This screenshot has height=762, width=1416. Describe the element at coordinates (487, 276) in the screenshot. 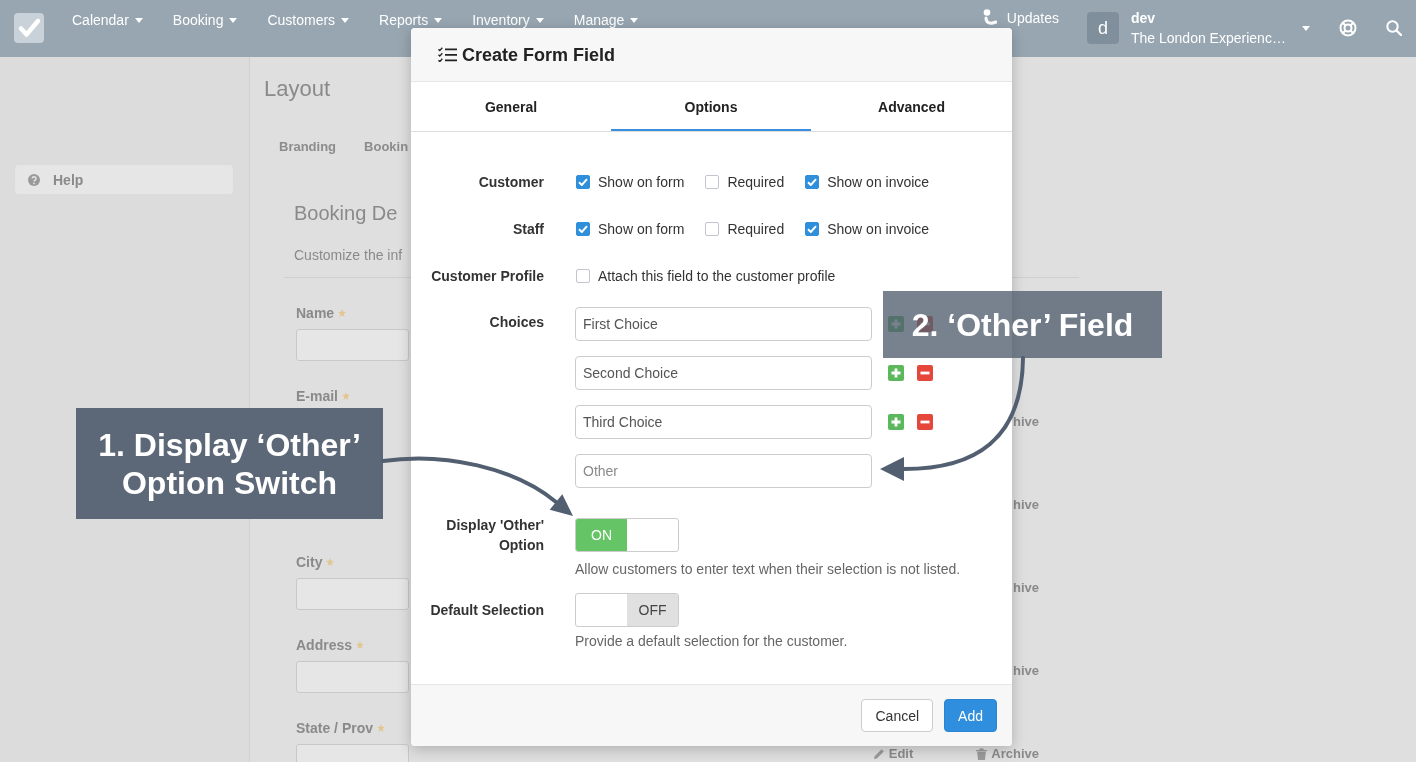

I see `field-label: Customer Profile` at that location.